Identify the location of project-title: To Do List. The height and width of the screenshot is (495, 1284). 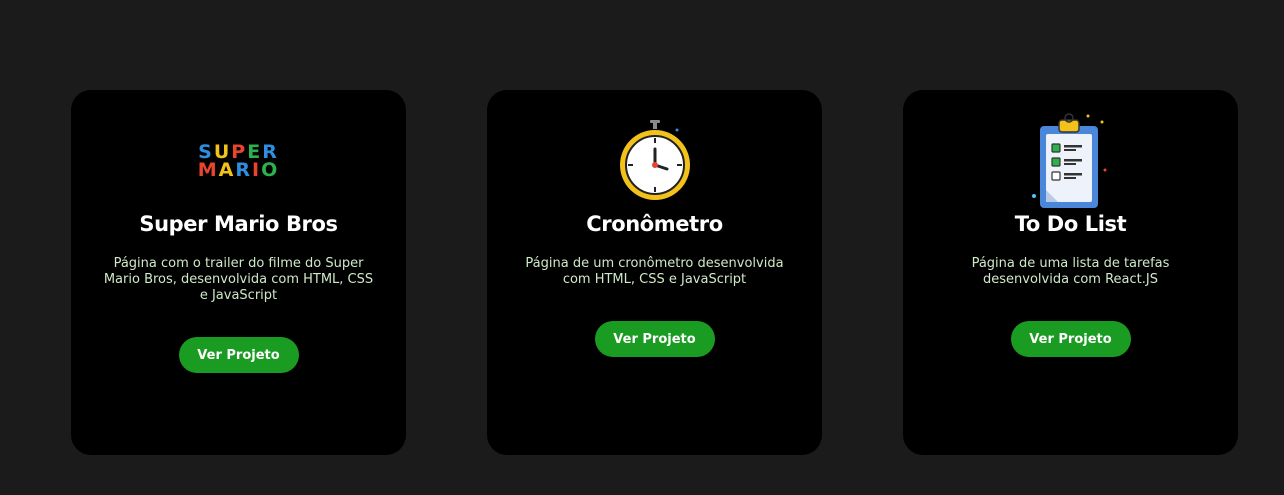
(1070, 224).